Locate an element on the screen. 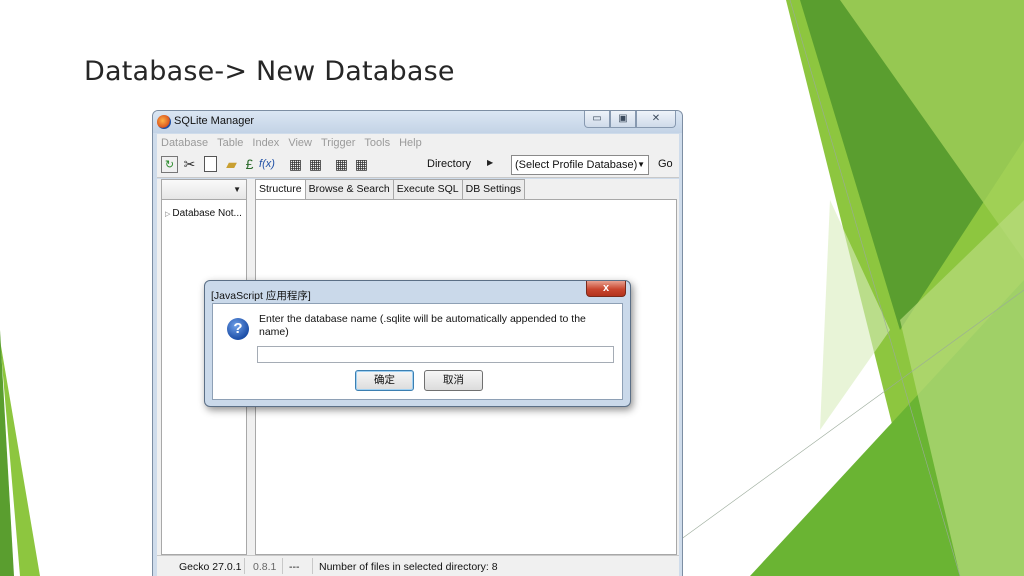 This screenshot has height=576, width=1024. slide-title: Database-> New Database is located at coordinates (269, 71).